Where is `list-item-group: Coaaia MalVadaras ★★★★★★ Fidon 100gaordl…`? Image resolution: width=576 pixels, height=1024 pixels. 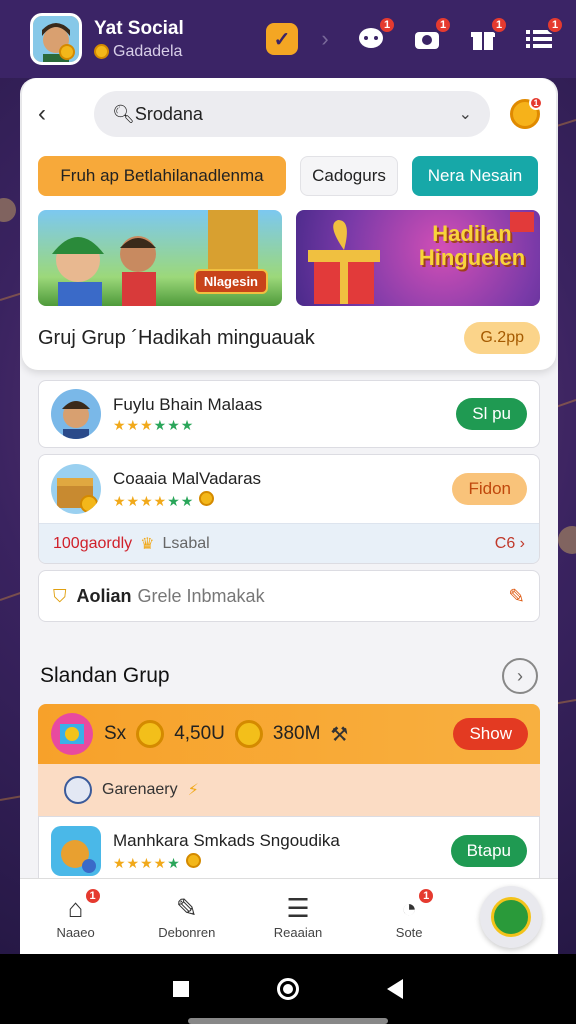 list-item-group: Coaaia MalVadaras ★★★★★★ Fidon 100gaordl… is located at coordinates (289, 509).